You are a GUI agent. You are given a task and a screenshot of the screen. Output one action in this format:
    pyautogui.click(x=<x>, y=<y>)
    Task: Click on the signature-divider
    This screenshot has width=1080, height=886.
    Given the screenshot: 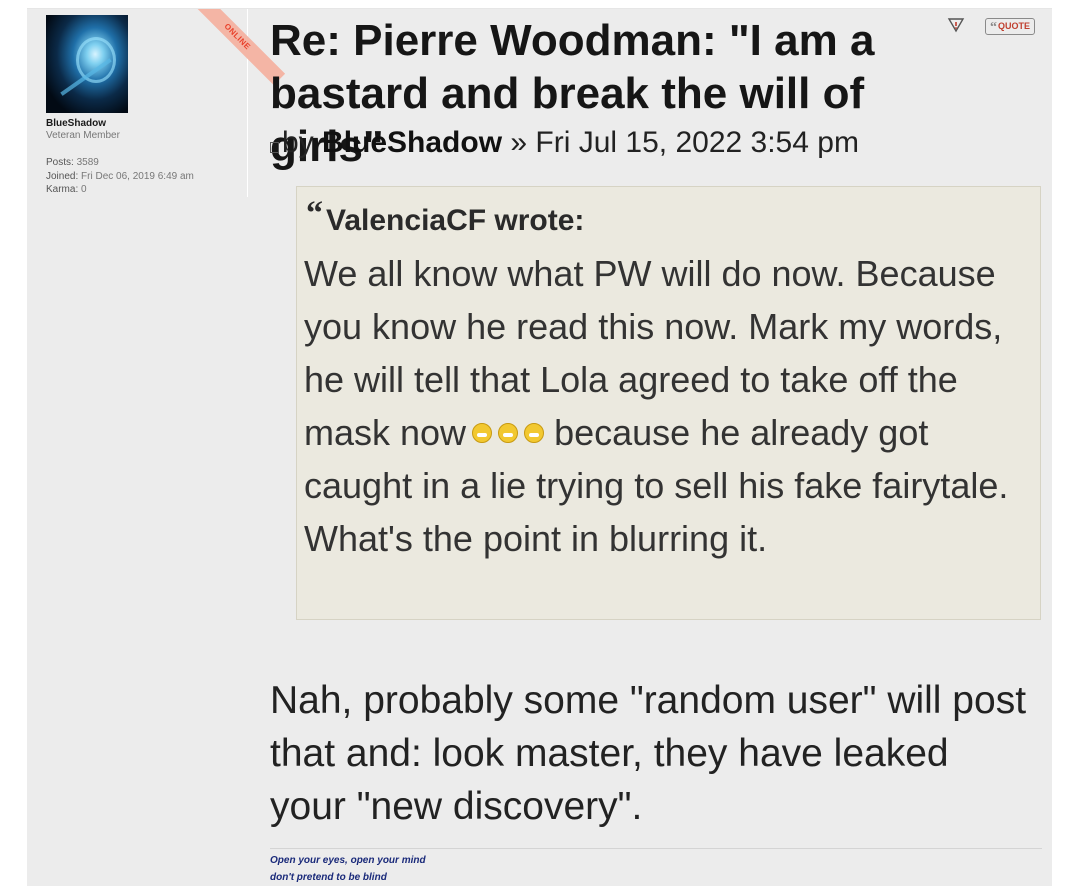 What is the action you would take?
    pyautogui.click(x=656, y=848)
    